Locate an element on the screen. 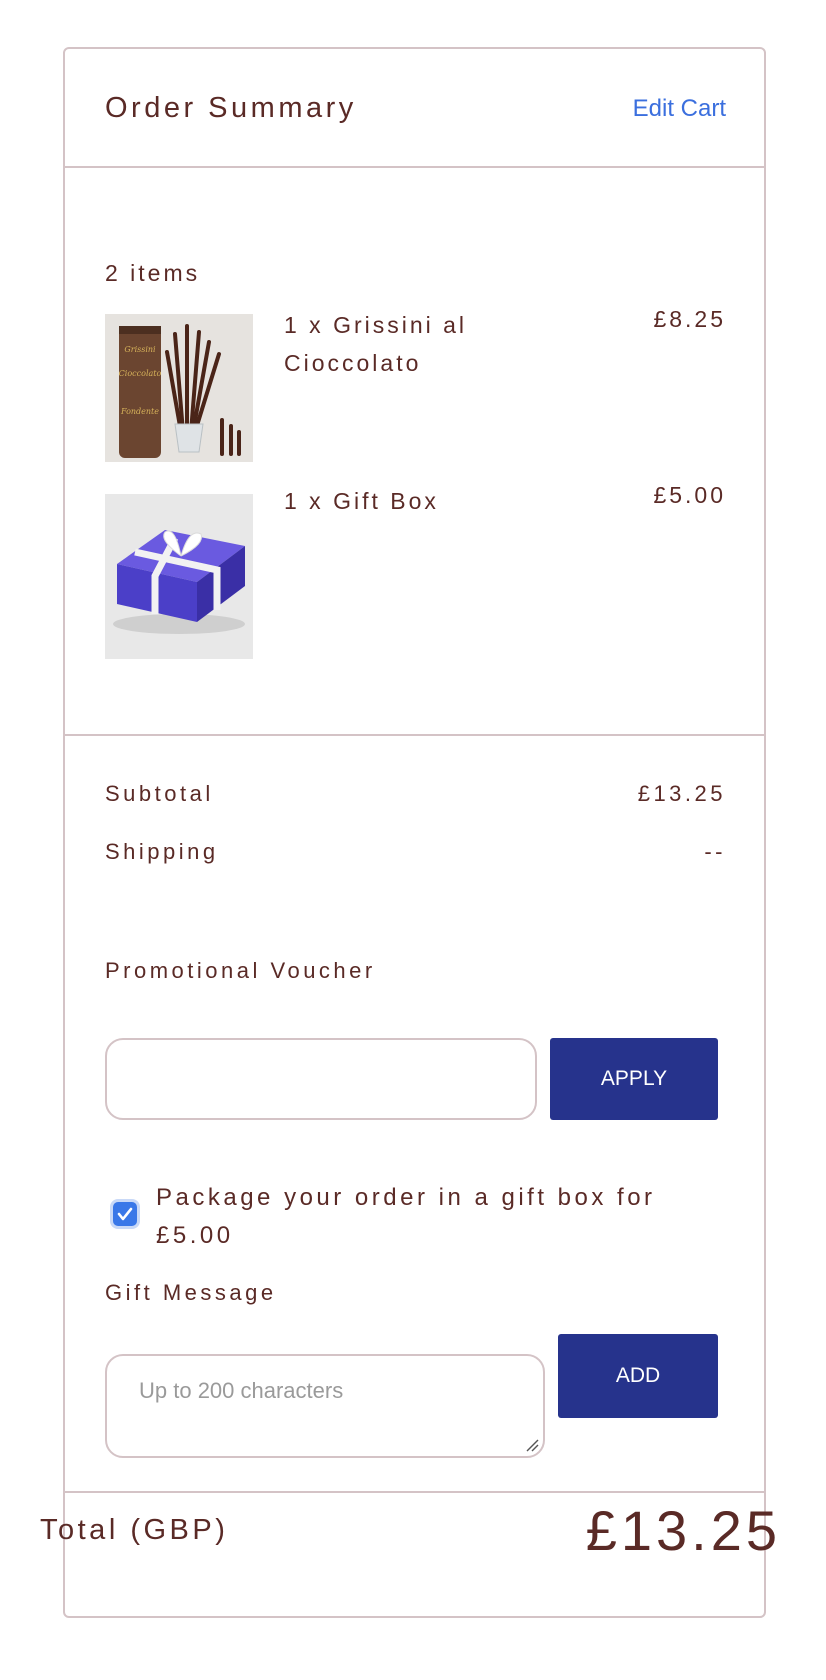  add-gift-message-button: ADD is located at coordinates (638, 1376).